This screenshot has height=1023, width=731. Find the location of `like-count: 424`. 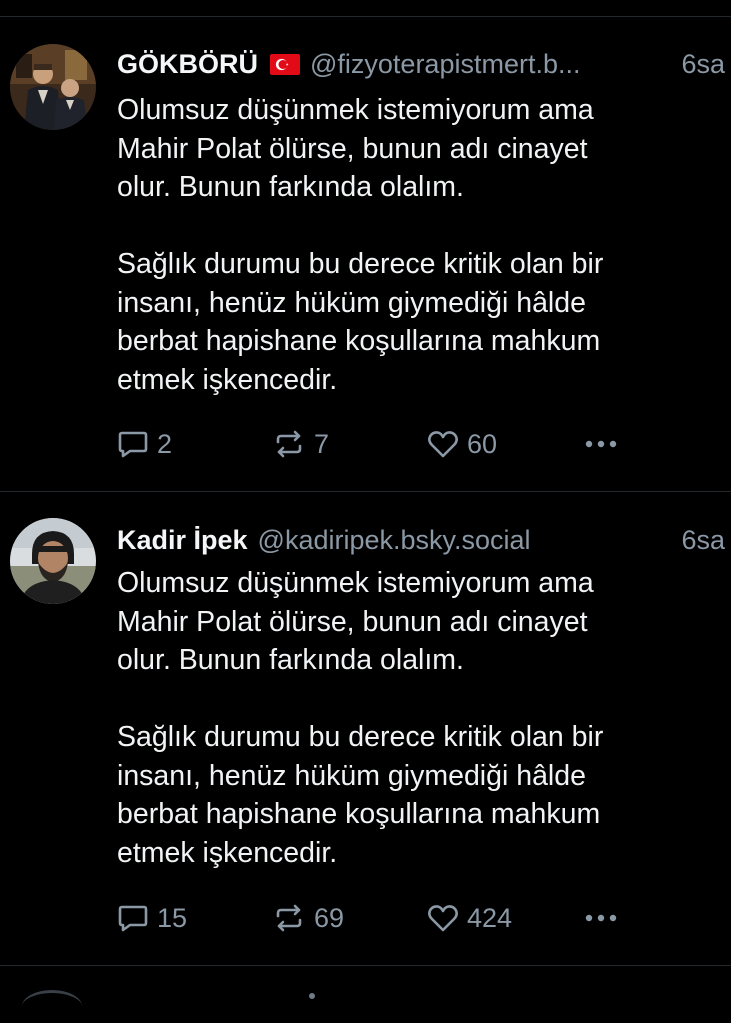

like-count: 424 is located at coordinates (490, 917).